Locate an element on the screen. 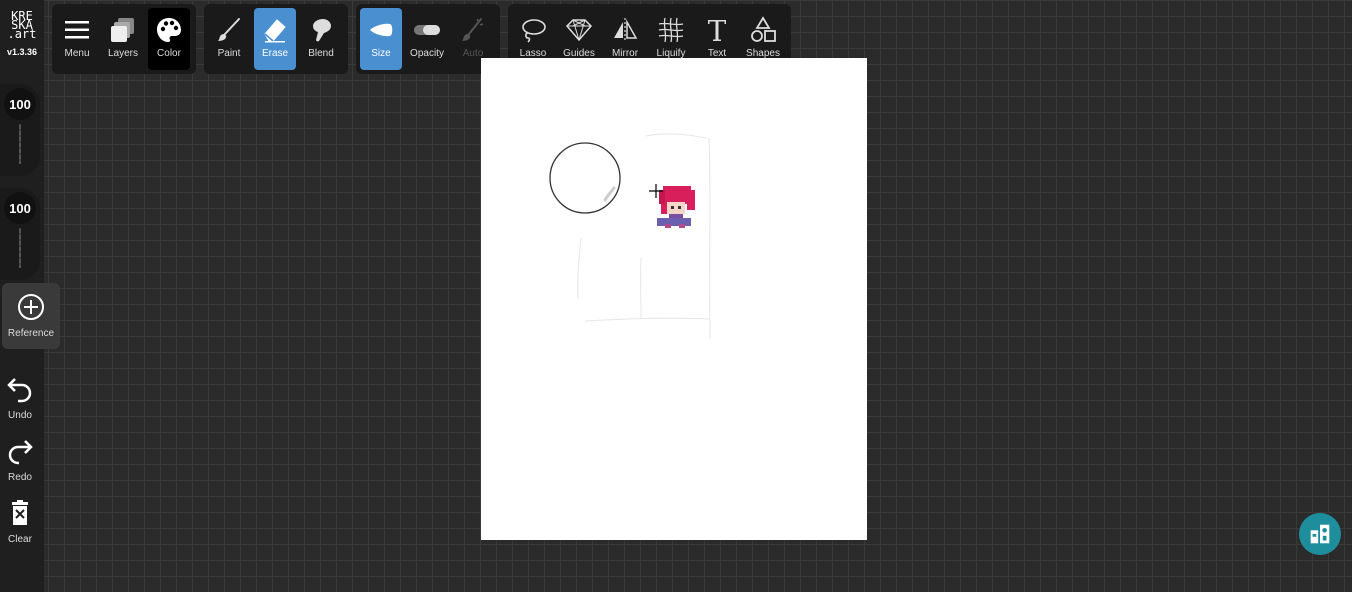 The height and width of the screenshot is (592, 1352). eraser-icon is located at coordinates (275, 31).